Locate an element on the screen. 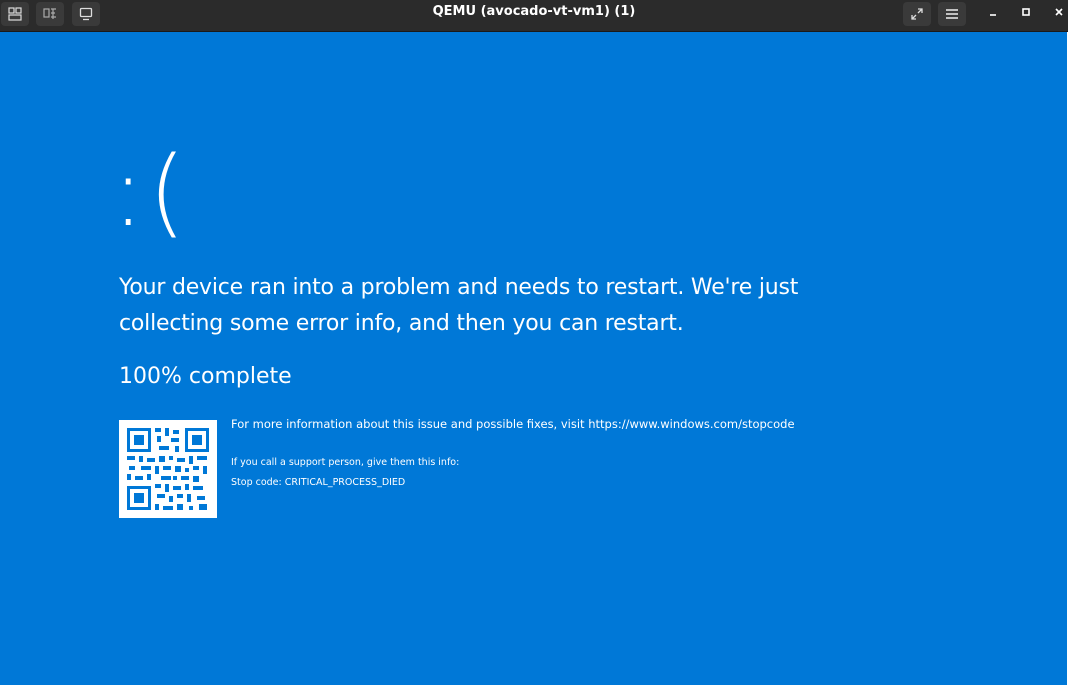 Image resolution: width=1077 pixels, height=685 pixels. stop-code: Stop code: CRITICAL_PROCESS_DIED is located at coordinates (318, 482).